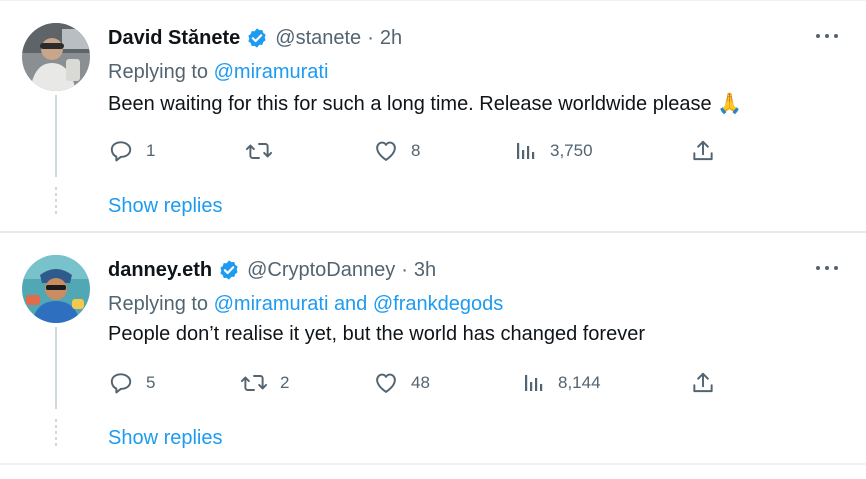 Image resolution: width=866 pixels, height=479 pixels. I want to click on reply-count: 1, so click(151, 150).